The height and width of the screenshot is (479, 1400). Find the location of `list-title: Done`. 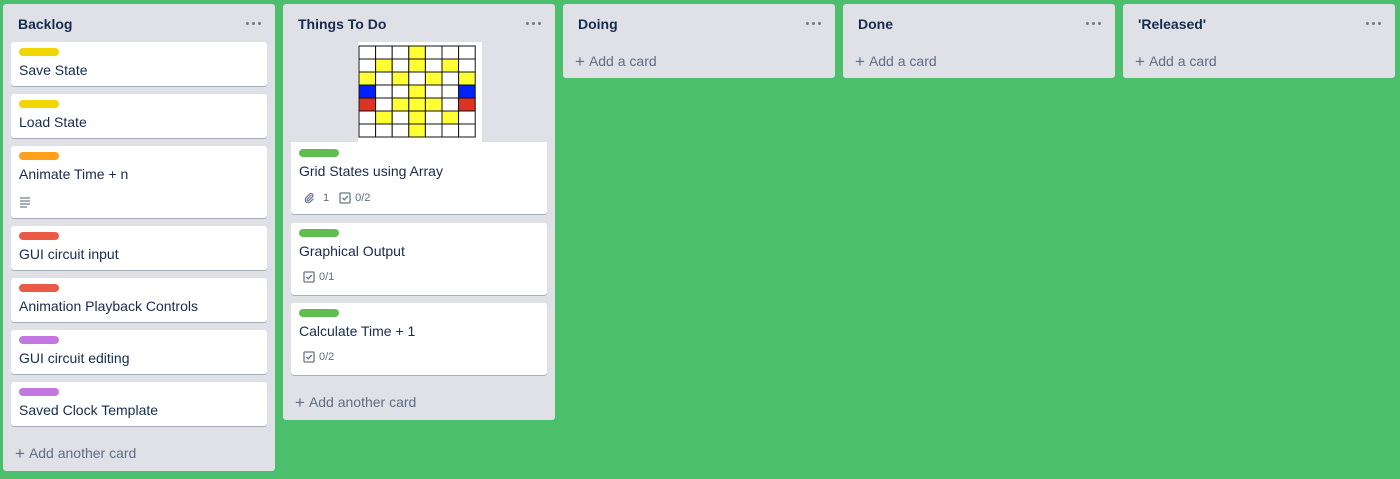

list-title: Done is located at coordinates (875, 24).